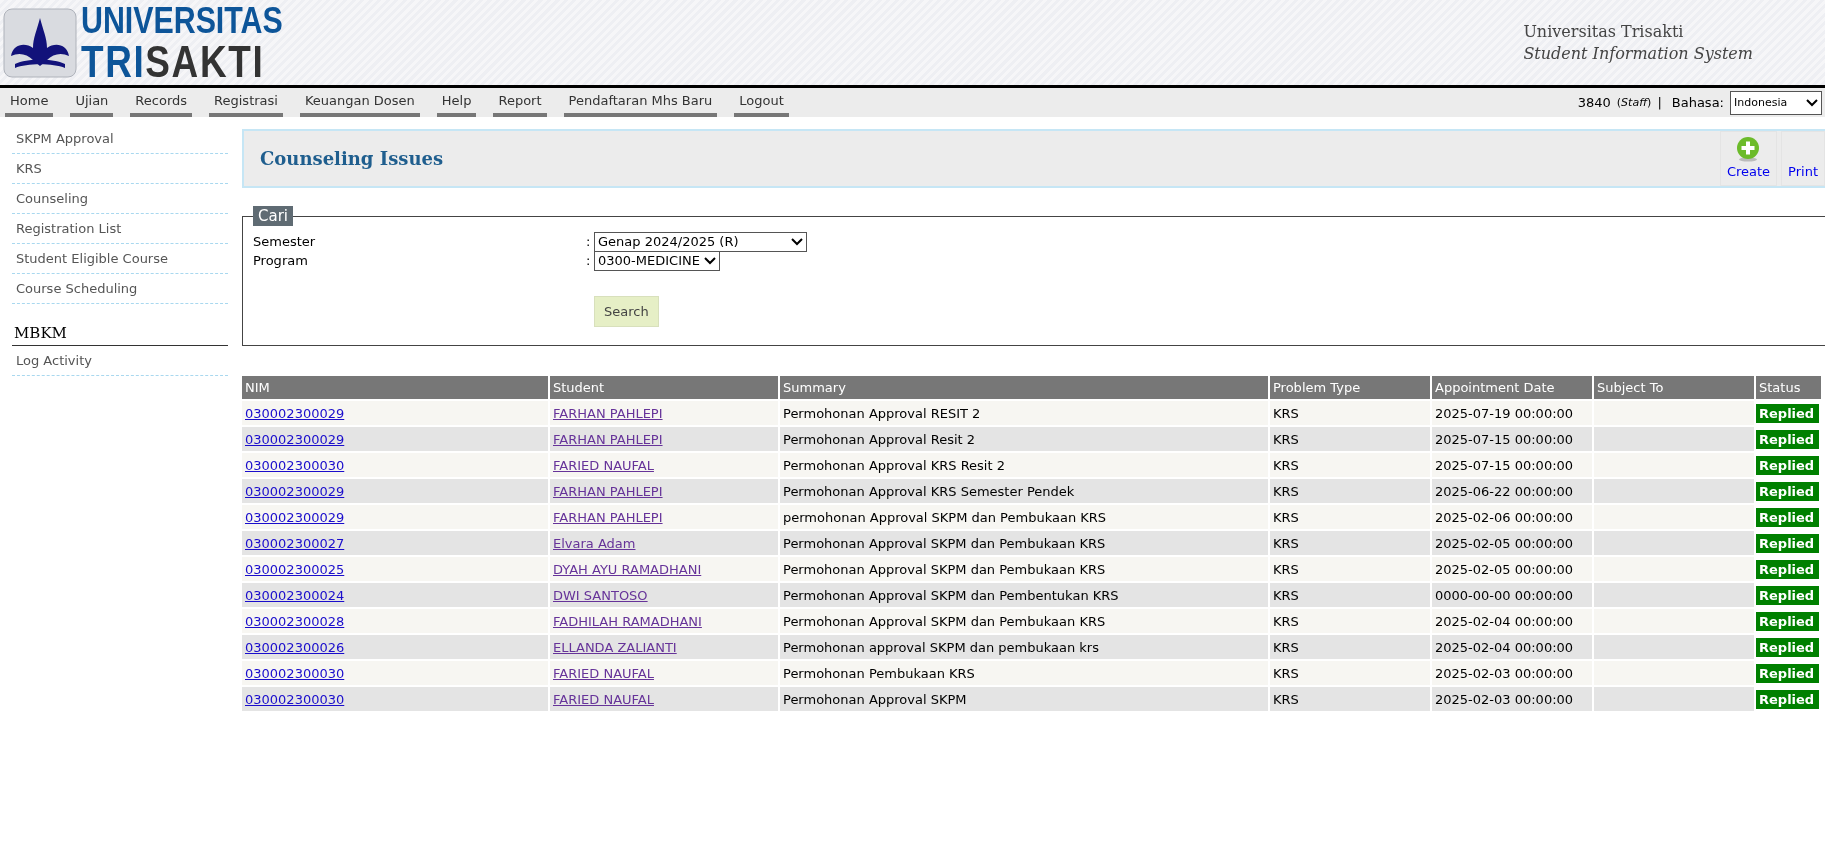  Describe the element at coordinates (1024, 387) in the screenshot. I see `column-header: Summary` at that location.